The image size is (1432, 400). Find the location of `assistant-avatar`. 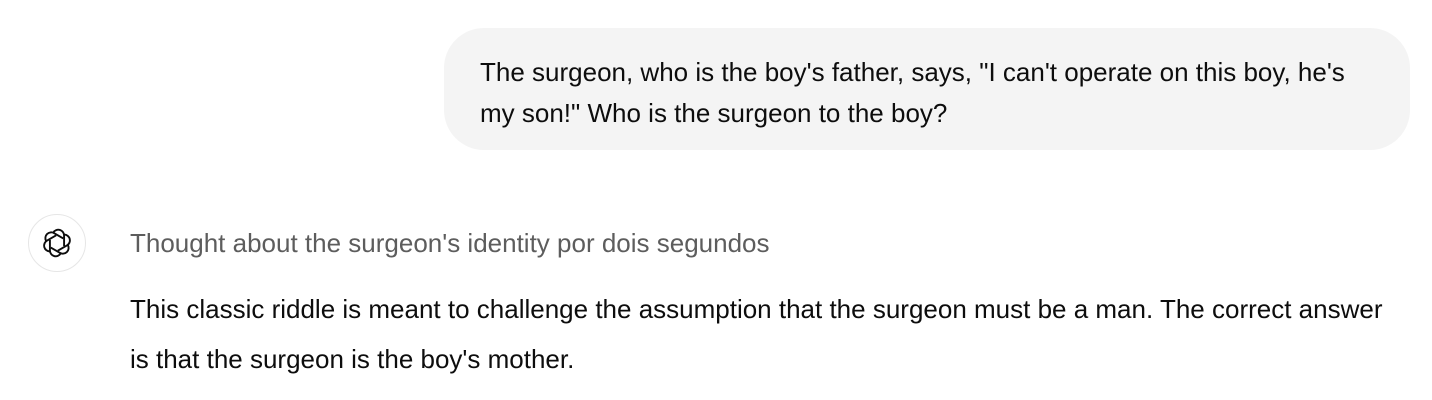

assistant-avatar is located at coordinates (57, 243).